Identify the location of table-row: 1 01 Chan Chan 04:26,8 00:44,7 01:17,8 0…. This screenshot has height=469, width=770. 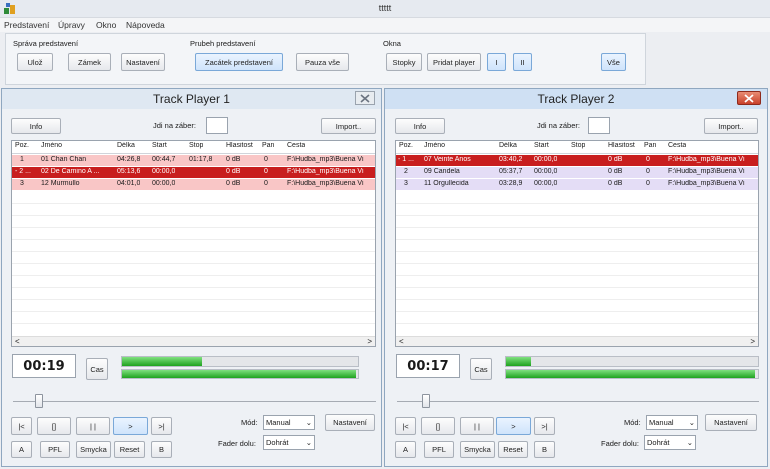
(193, 160).